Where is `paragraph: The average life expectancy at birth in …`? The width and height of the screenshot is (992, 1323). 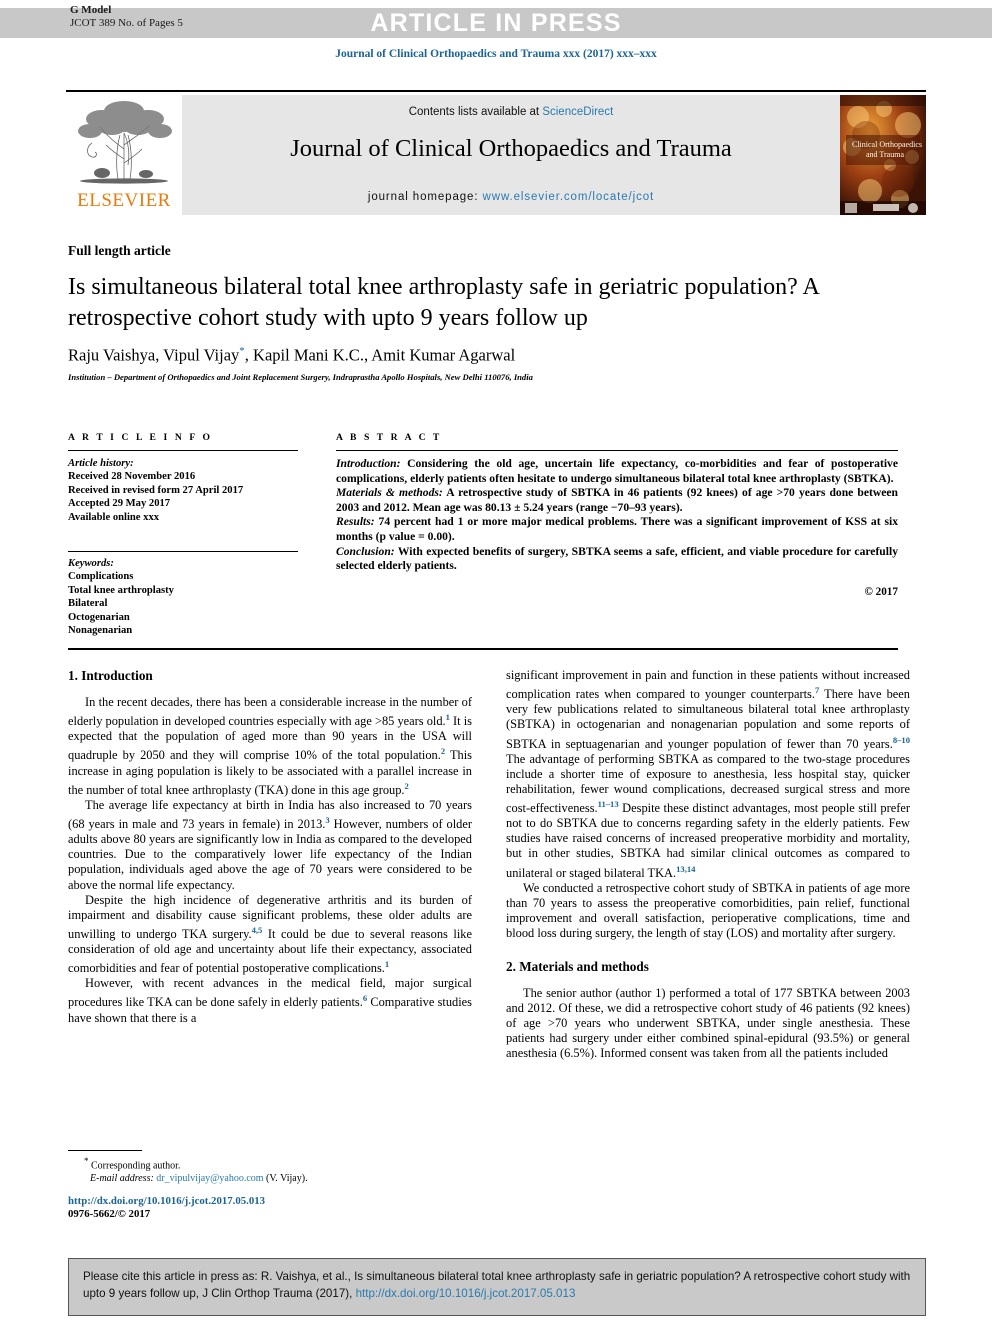 paragraph: The average life expectancy at birth in … is located at coordinates (270, 844).